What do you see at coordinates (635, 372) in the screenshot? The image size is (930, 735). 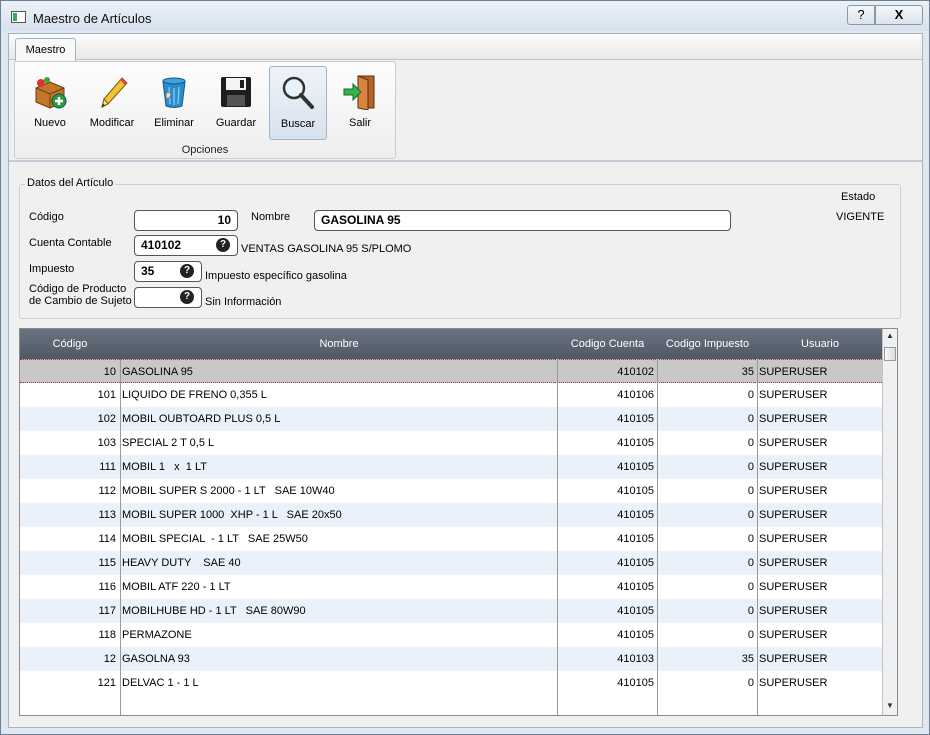 I see `cell-codigo-cuenta: 410102` at bounding box center [635, 372].